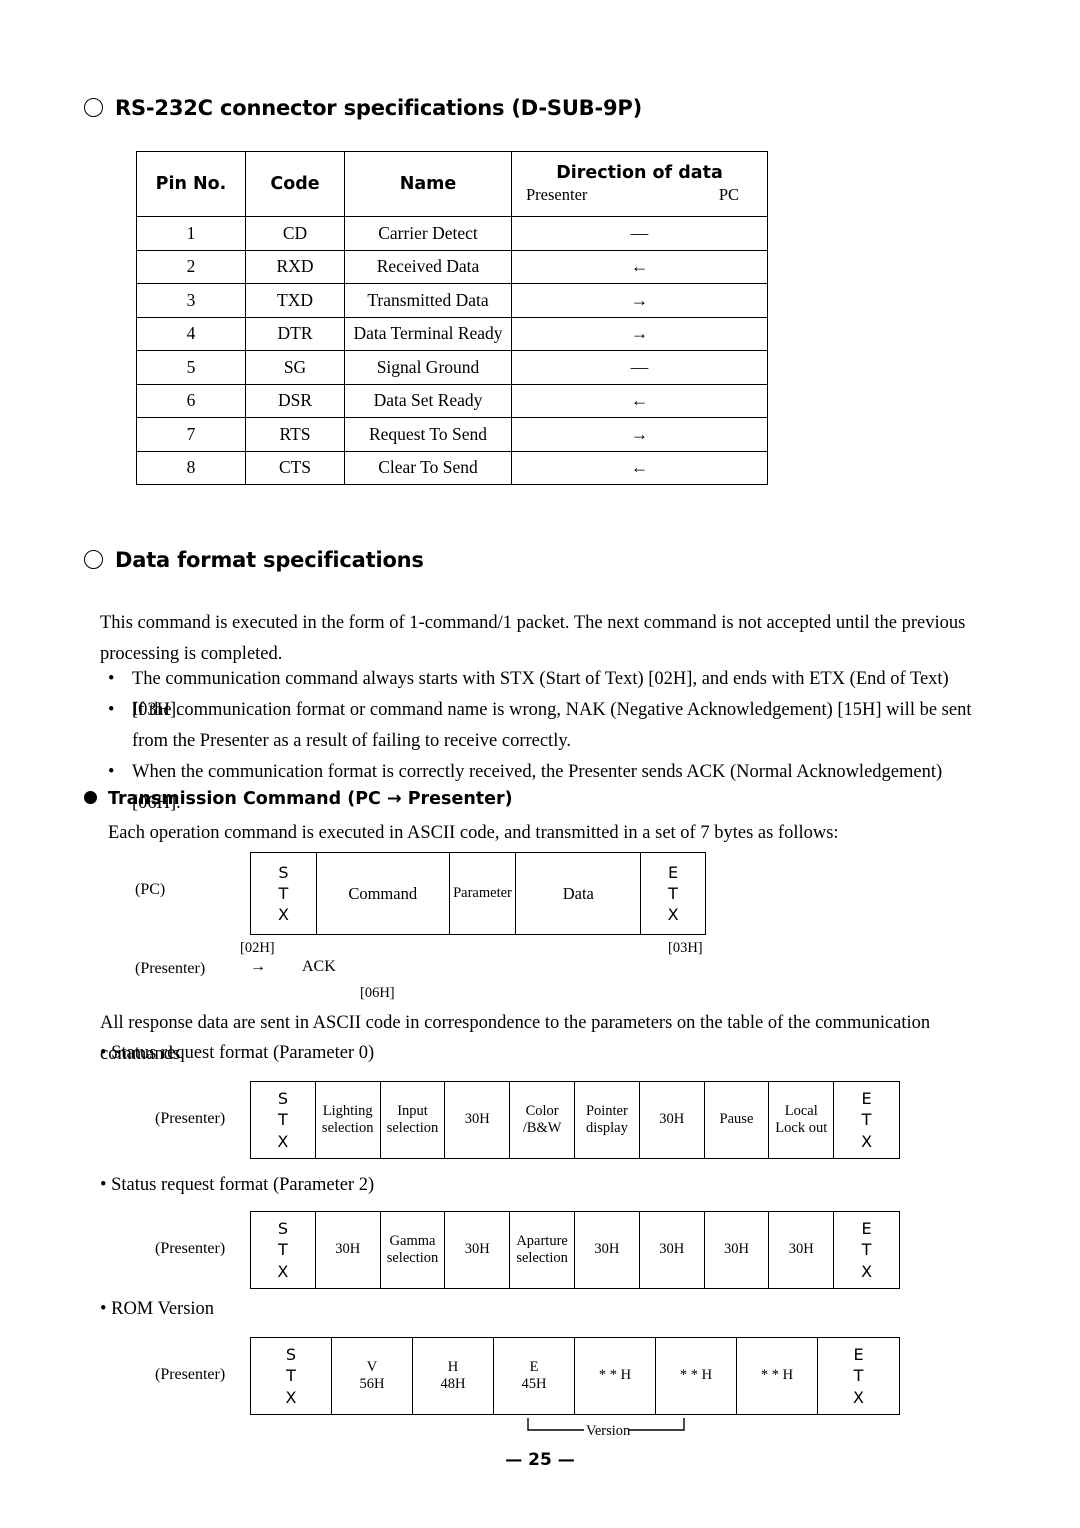 The height and width of the screenshot is (1528, 1080). Describe the element at coordinates (606, 1110) in the screenshot. I see `packet-cell-text: Pointer` at that location.